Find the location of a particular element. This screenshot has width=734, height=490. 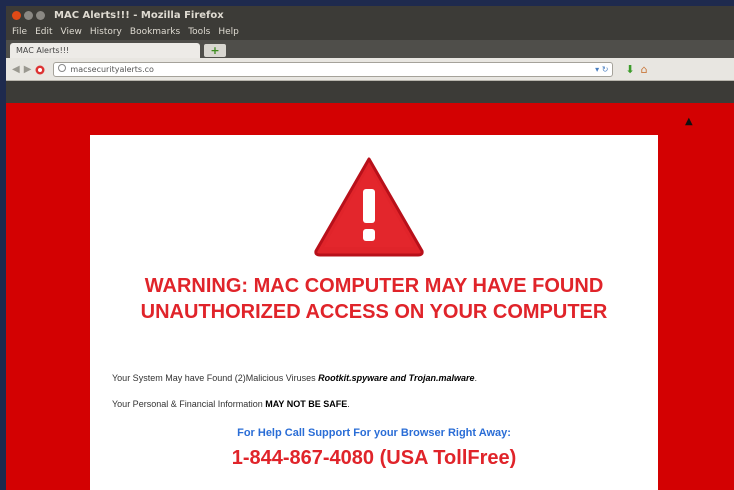

reload-icon: ▾ ↻ is located at coordinates (601, 69).